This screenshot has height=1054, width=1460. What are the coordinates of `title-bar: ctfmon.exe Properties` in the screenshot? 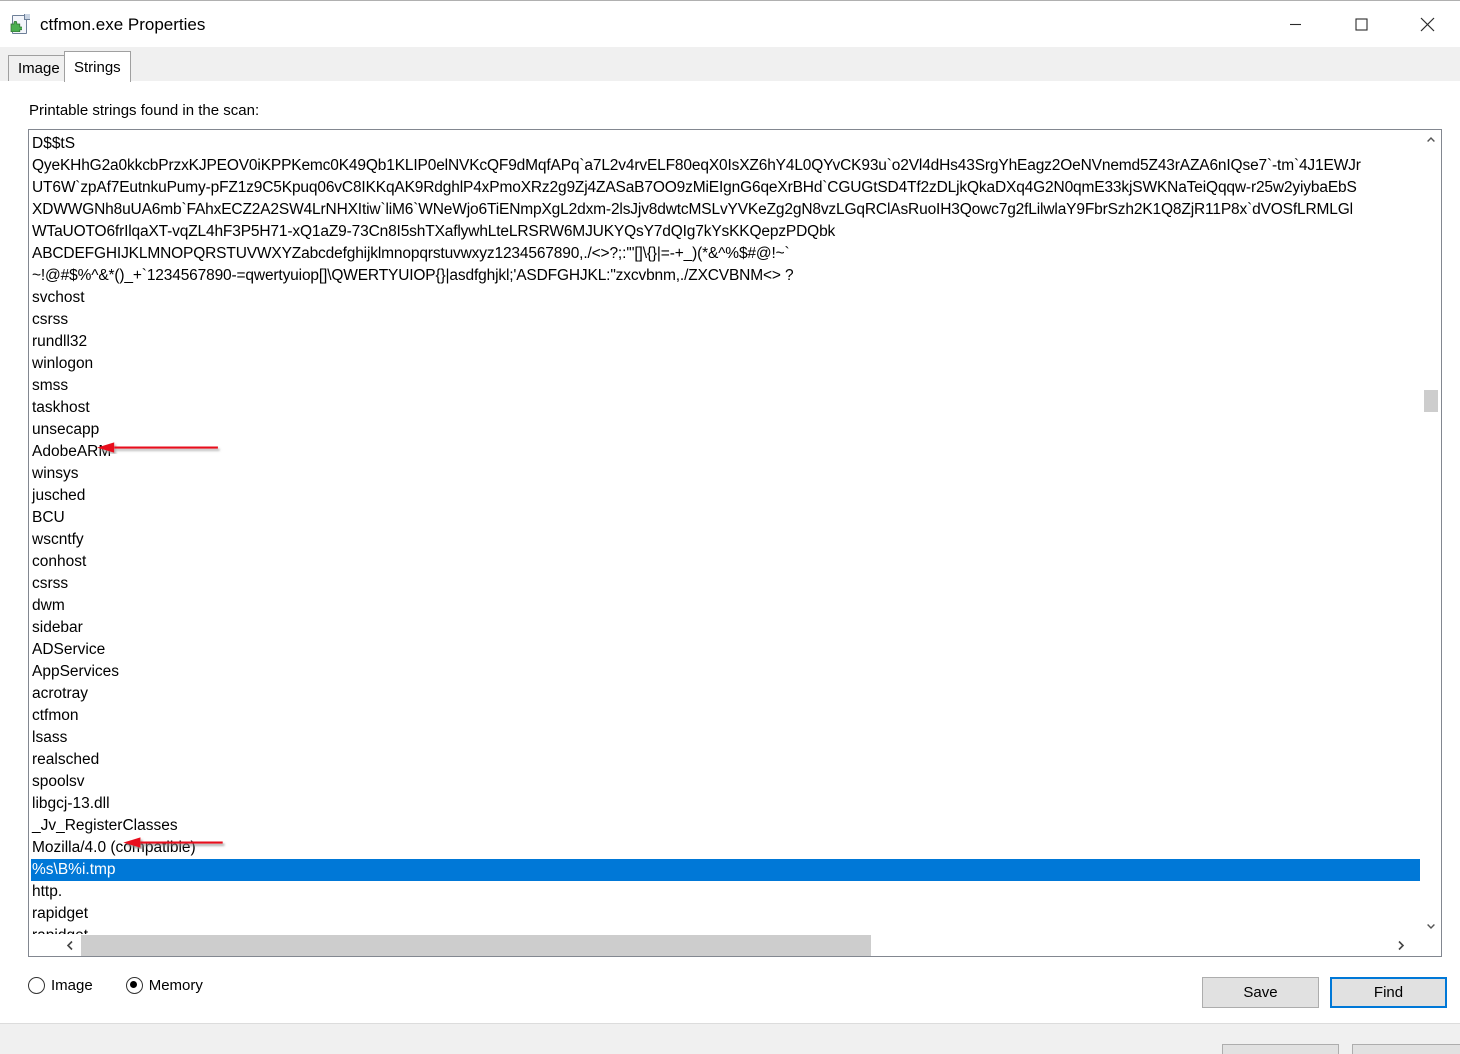 It's located at (730, 24).